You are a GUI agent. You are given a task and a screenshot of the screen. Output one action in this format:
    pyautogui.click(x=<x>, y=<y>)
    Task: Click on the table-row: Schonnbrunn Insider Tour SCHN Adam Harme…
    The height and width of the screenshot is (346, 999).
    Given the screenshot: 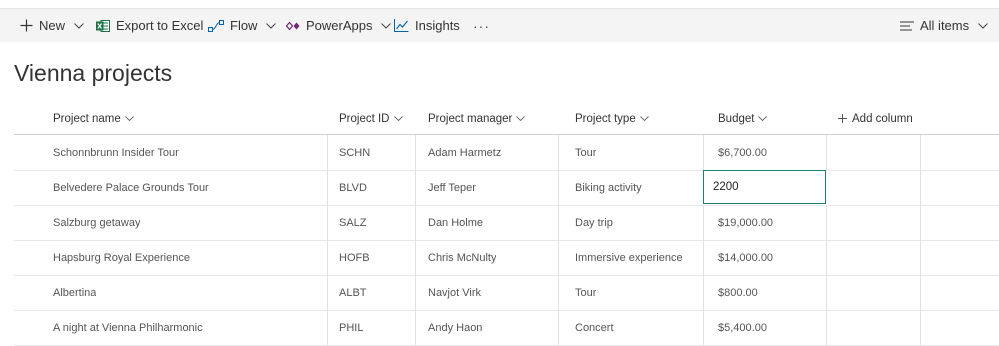 What is the action you would take?
    pyautogui.click(x=506, y=153)
    